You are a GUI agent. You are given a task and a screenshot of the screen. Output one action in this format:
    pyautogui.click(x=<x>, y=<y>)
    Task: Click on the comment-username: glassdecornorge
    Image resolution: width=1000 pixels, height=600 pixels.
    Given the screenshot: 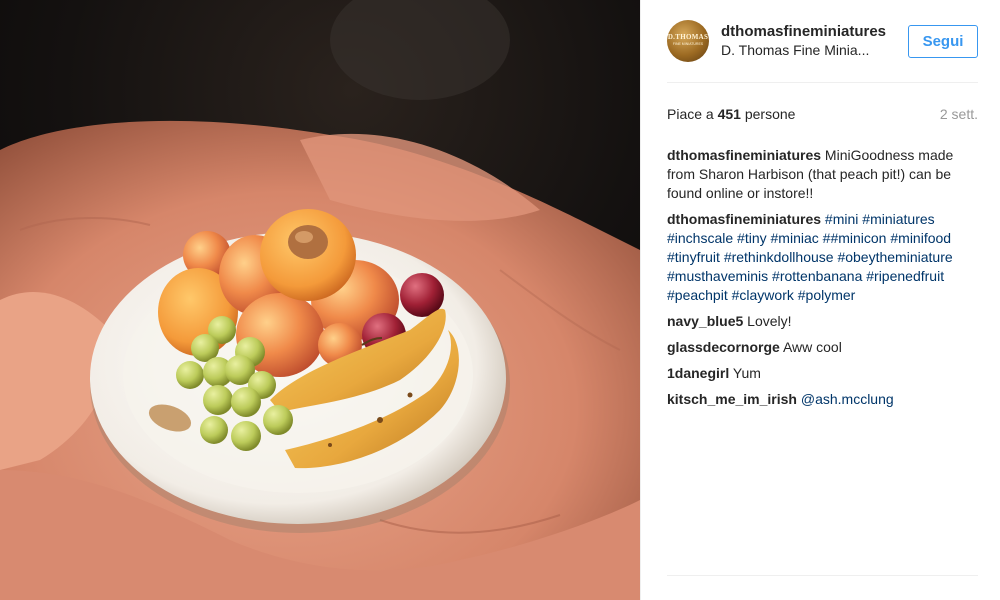 What is the action you would take?
    pyautogui.click(x=723, y=347)
    